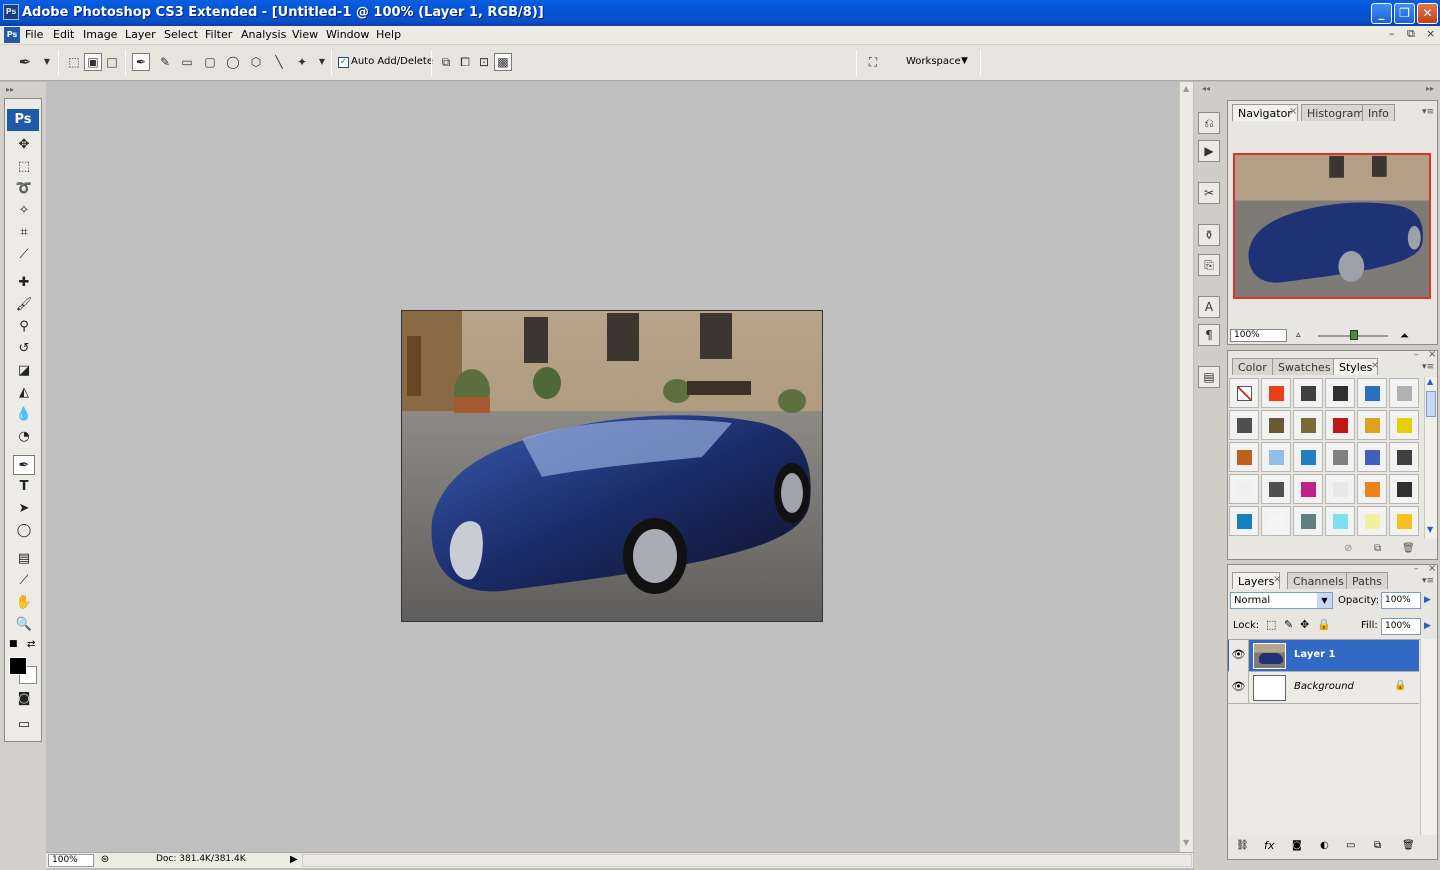 This screenshot has height=870, width=1440. Describe the element at coordinates (347, 34) in the screenshot. I see `menu-window: Window` at that location.